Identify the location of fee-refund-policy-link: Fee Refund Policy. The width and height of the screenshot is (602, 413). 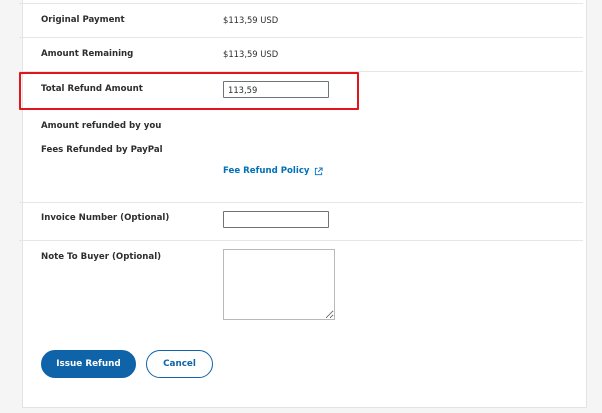
(273, 171).